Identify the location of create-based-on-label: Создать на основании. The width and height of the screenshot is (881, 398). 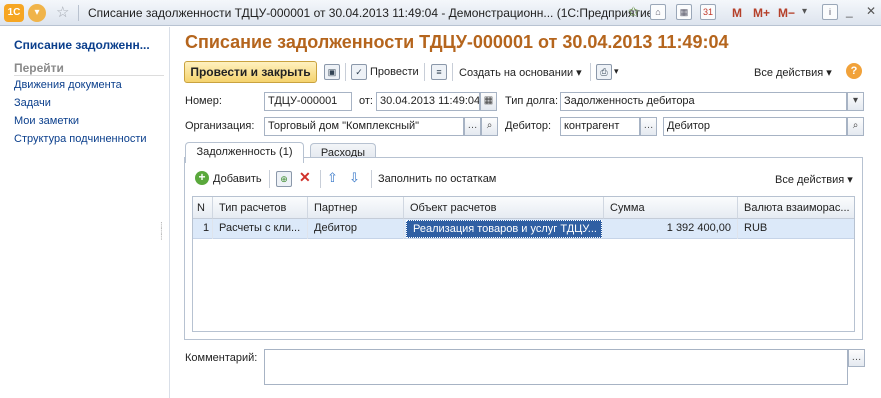
(516, 73).